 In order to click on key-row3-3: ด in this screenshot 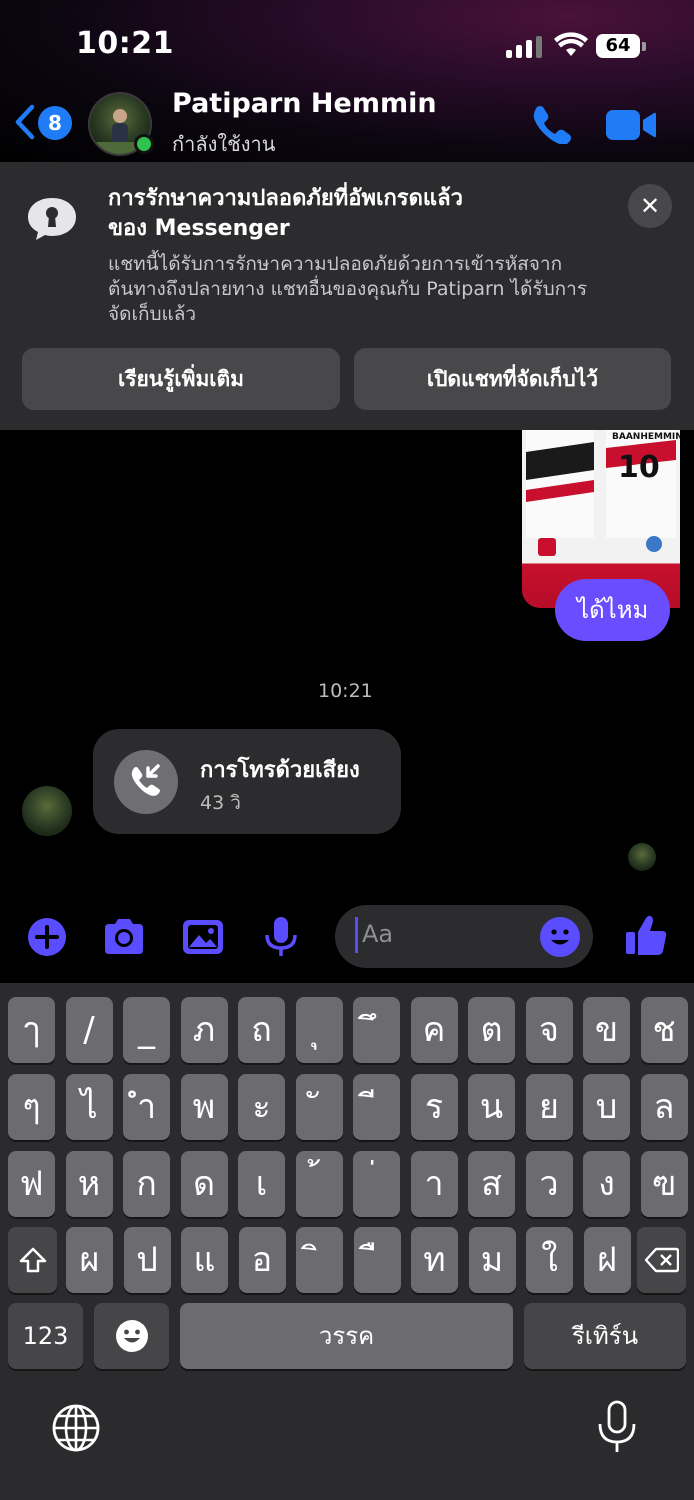, I will do `click(204, 1184)`.